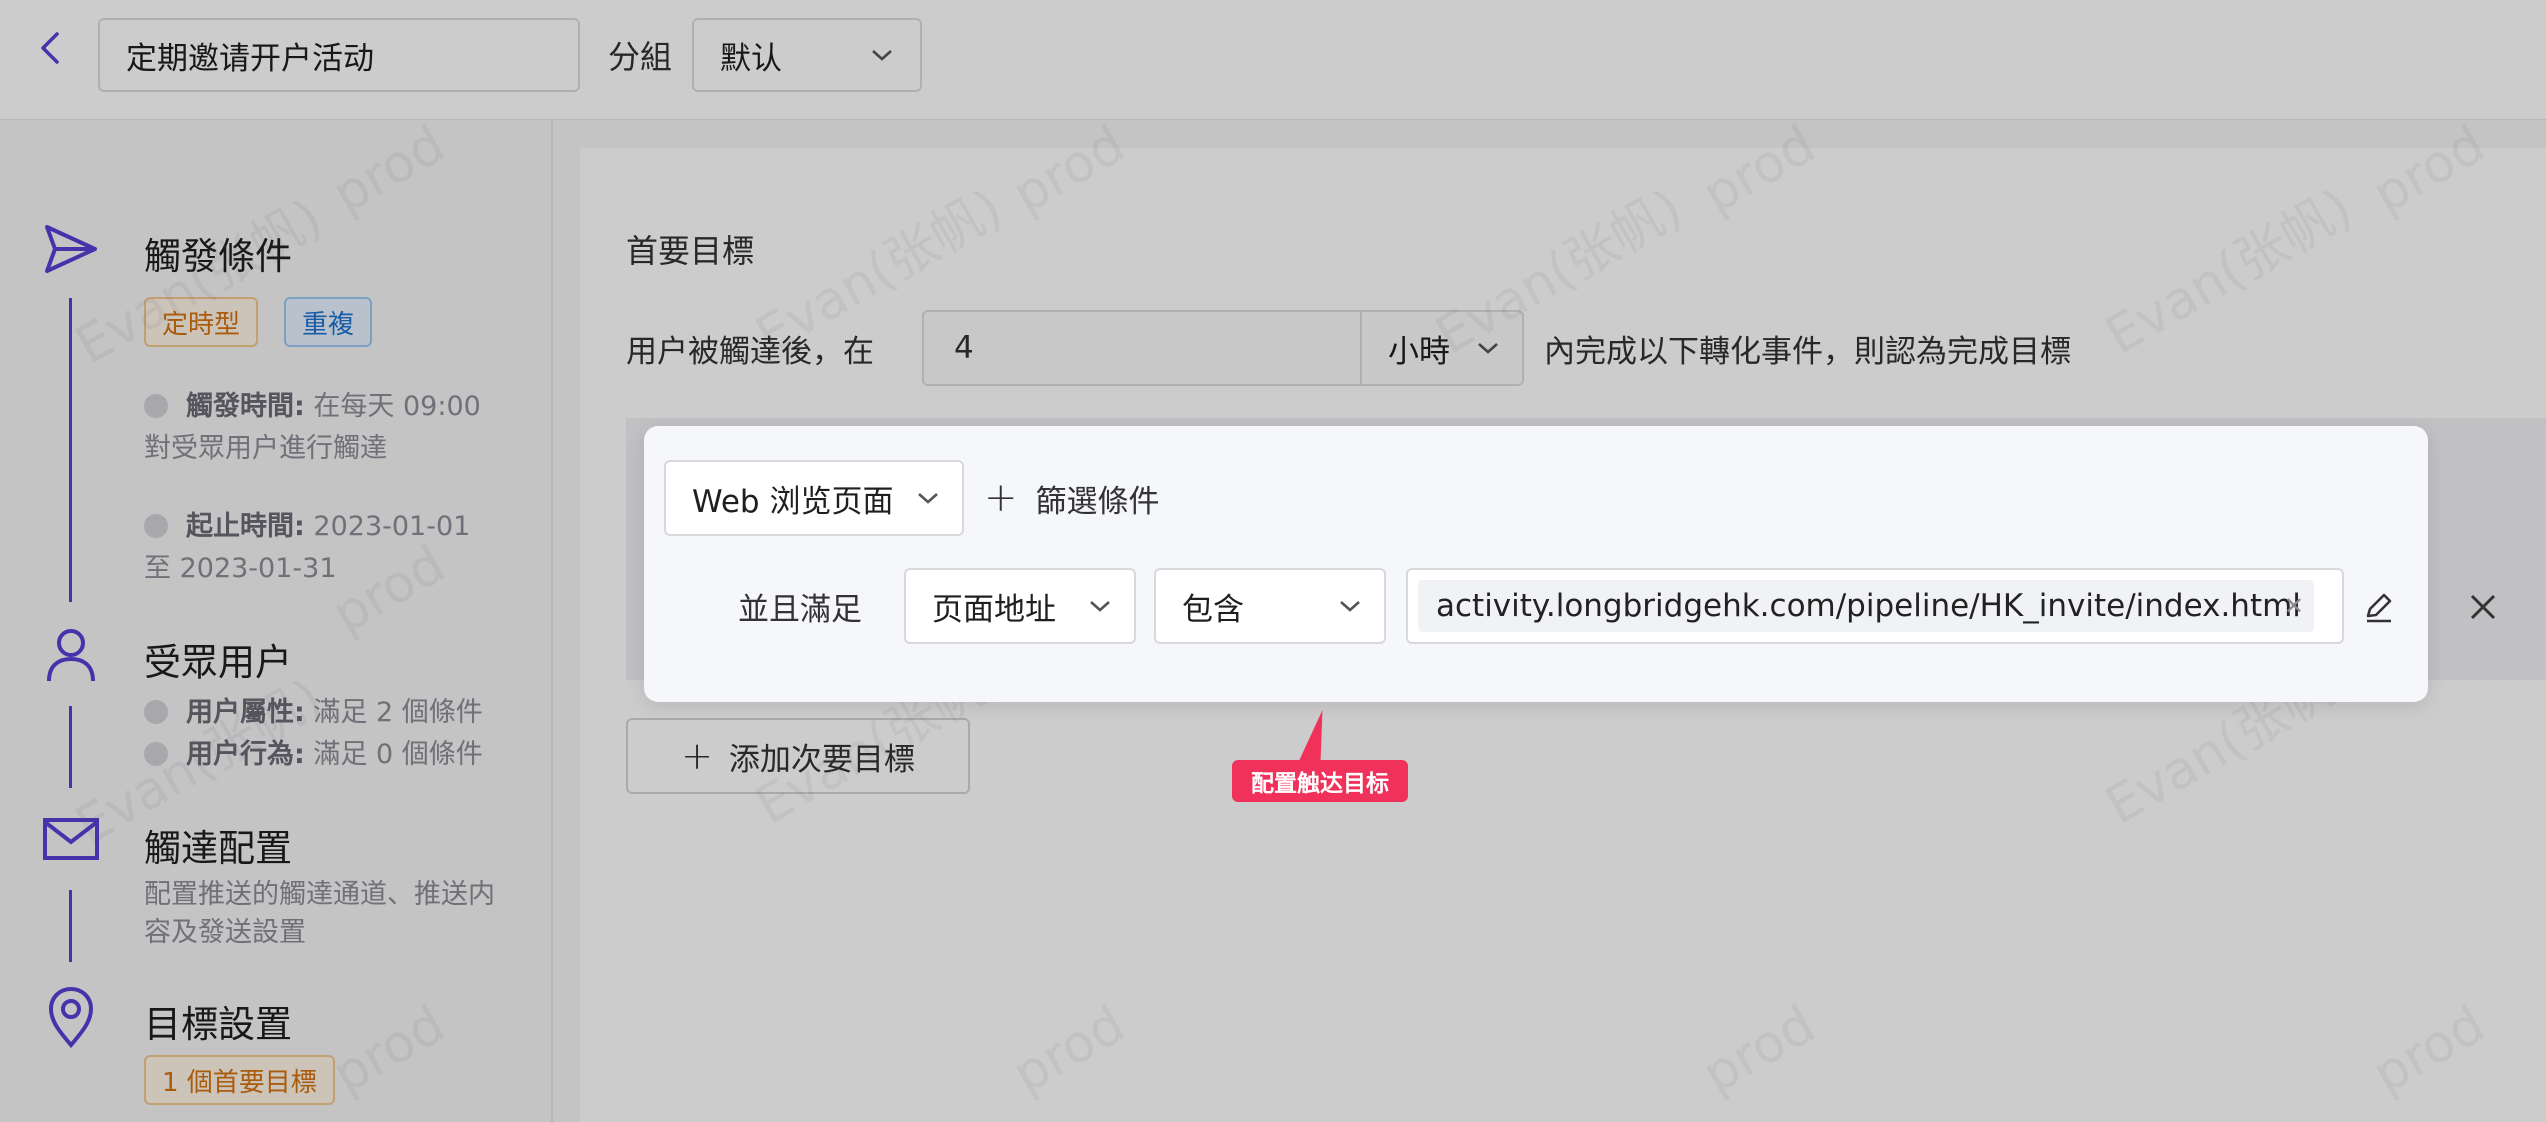  Describe the element at coordinates (1097, 501) in the screenshot. I see `add-filter-label: 篩選條件` at that location.